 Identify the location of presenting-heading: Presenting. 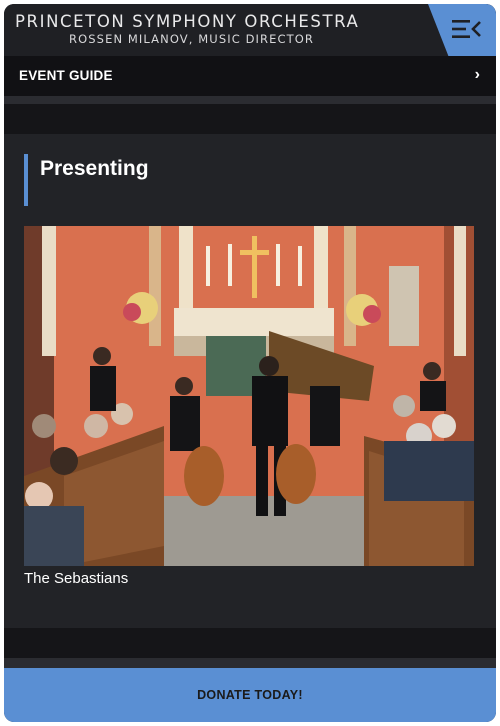
(94, 168).